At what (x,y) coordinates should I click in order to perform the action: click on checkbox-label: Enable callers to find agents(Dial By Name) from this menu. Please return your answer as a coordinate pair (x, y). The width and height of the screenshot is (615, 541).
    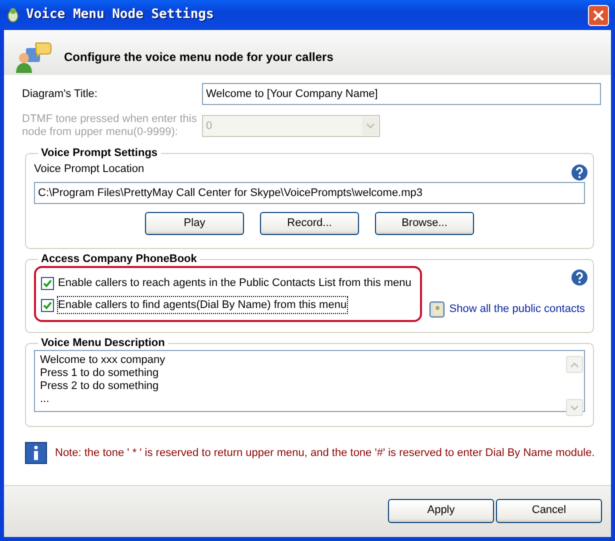
    Looking at the image, I should click on (202, 305).